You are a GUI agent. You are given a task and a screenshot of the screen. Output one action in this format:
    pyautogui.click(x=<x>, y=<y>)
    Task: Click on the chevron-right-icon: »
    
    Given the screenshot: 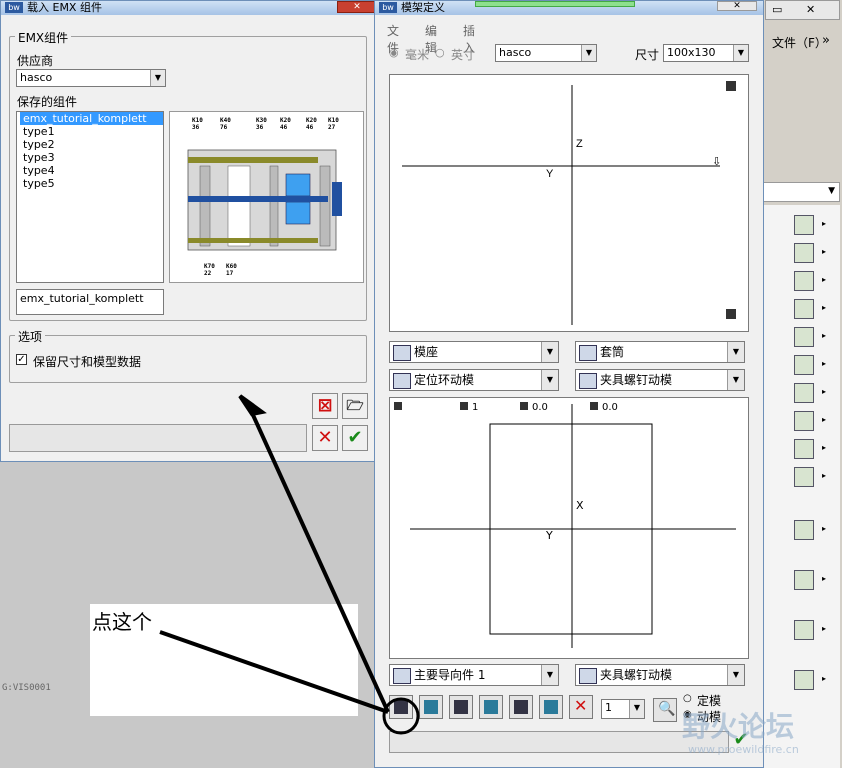 What is the action you would take?
    pyautogui.click(x=826, y=40)
    